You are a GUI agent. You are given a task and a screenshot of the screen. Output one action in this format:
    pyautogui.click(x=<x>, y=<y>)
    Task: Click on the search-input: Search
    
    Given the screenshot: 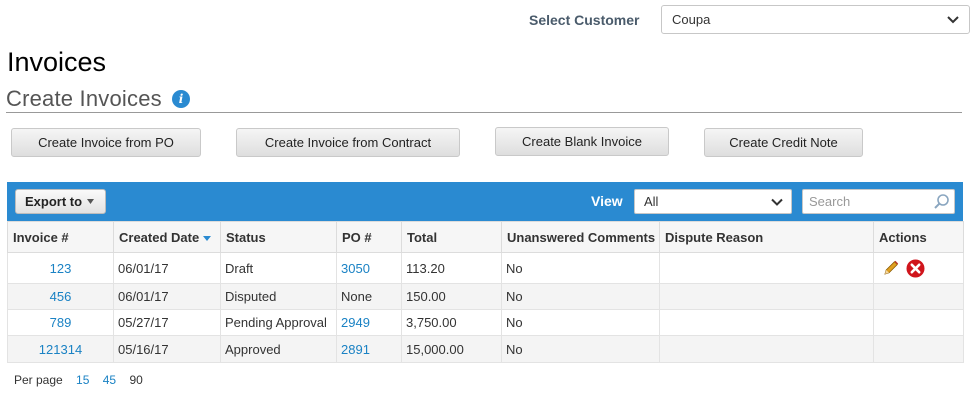 What is the action you would take?
    pyautogui.click(x=878, y=201)
    